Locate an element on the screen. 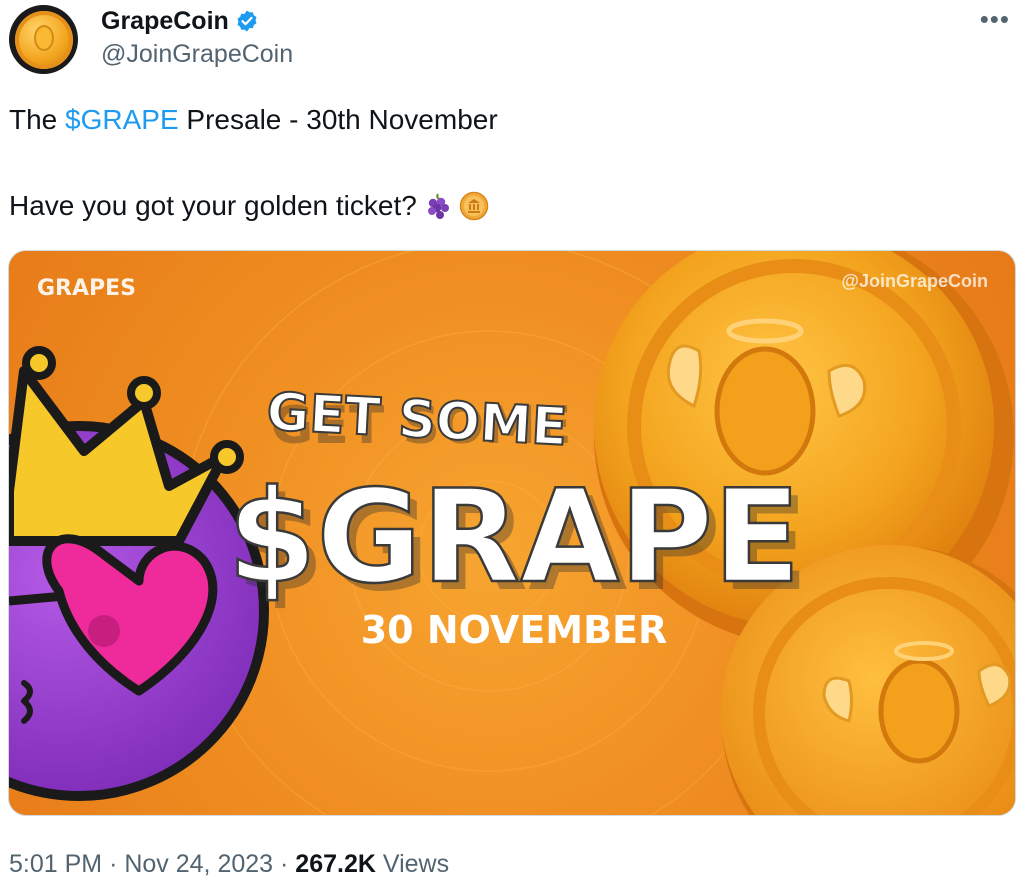 The height and width of the screenshot is (885, 1024). tweet-text-question: Have you got your golden ticket? is located at coordinates (213, 205).